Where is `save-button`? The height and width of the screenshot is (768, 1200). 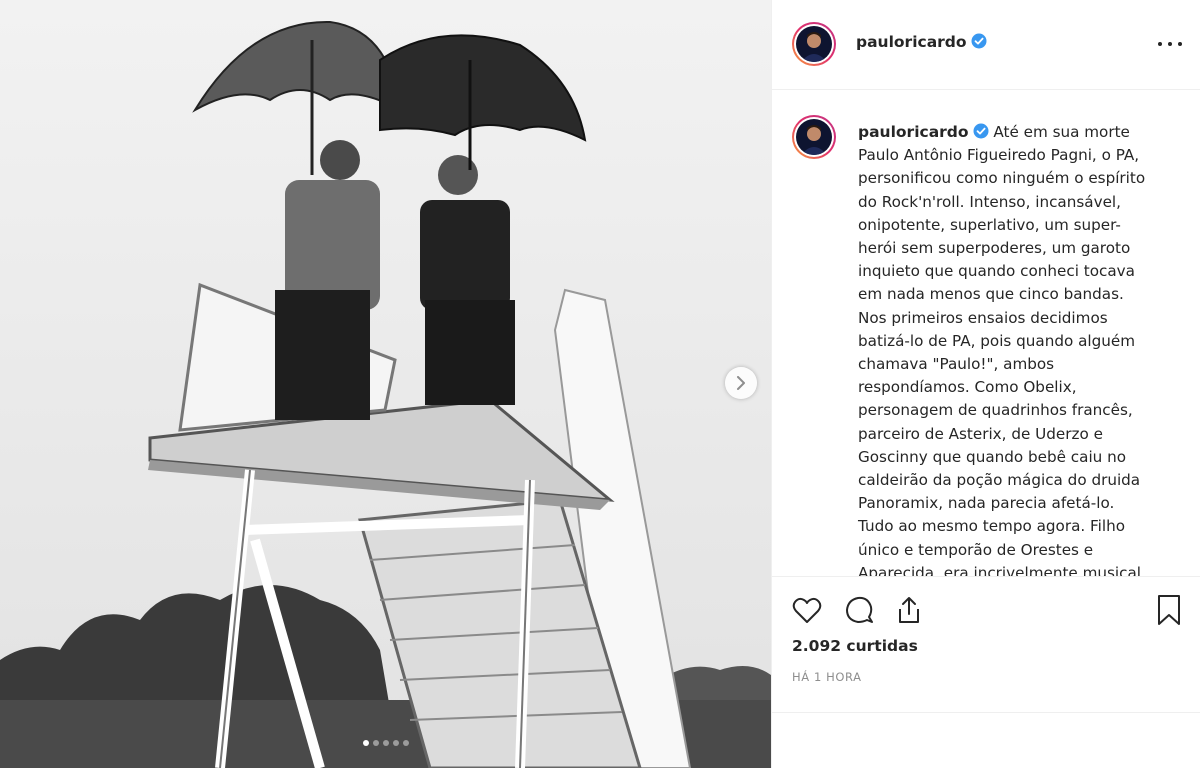
save-button is located at coordinates (1169, 610).